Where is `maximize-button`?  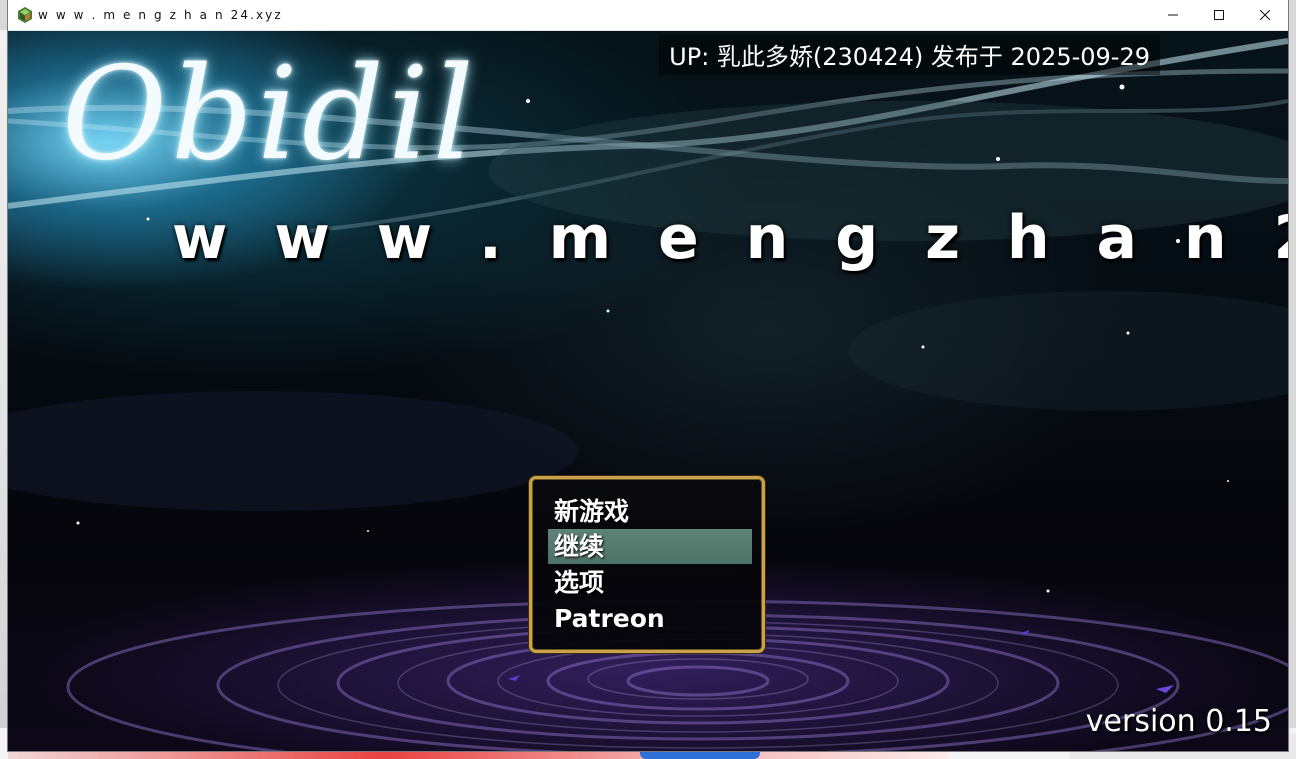
maximize-button is located at coordinates (1219, 15).